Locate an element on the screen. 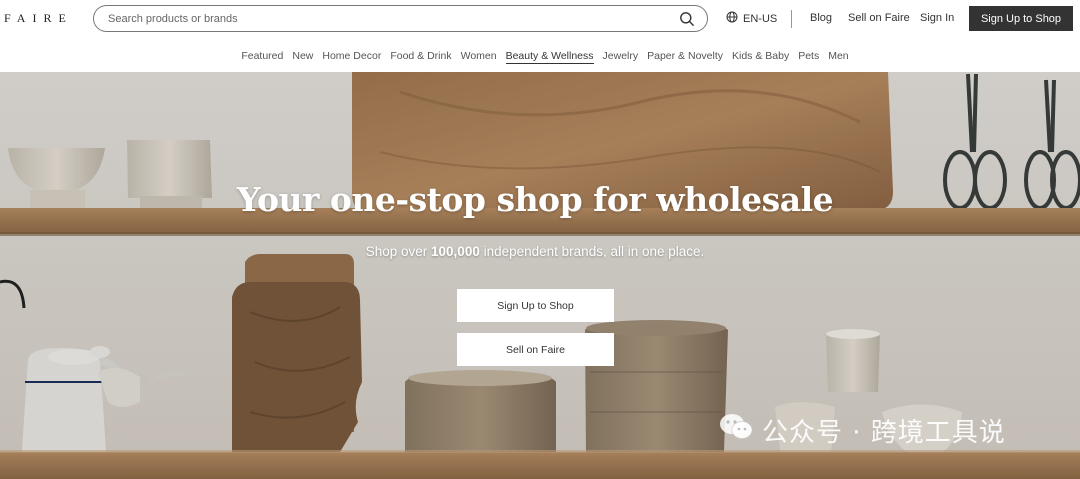 This screenshot has width=1080, height=479. hero-sell-on-faire-button: Sell on Faire is located at coordinates (535, 349).